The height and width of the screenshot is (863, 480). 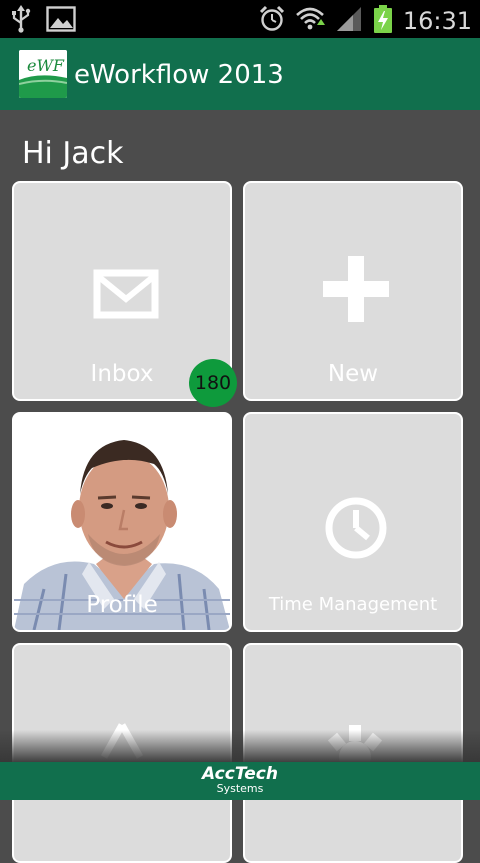 I want to click on plus-icon, so click(x=356, y=291).